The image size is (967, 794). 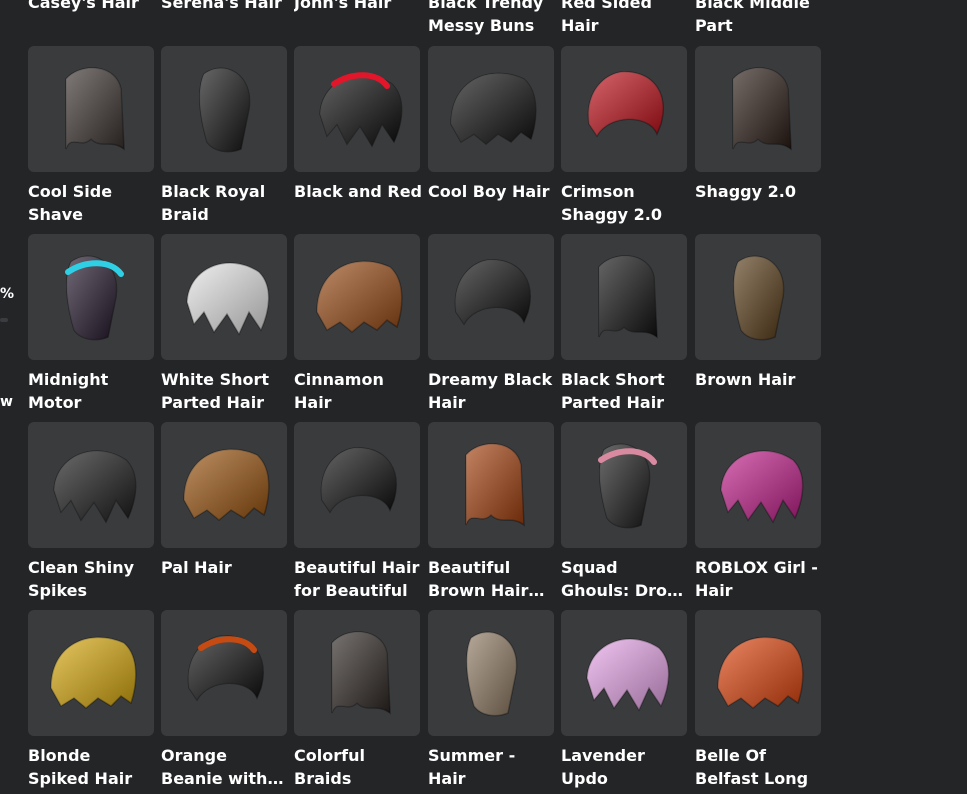 I want to click on item-name: Beautiful Brown Hair for, so click(x=492, y=579).